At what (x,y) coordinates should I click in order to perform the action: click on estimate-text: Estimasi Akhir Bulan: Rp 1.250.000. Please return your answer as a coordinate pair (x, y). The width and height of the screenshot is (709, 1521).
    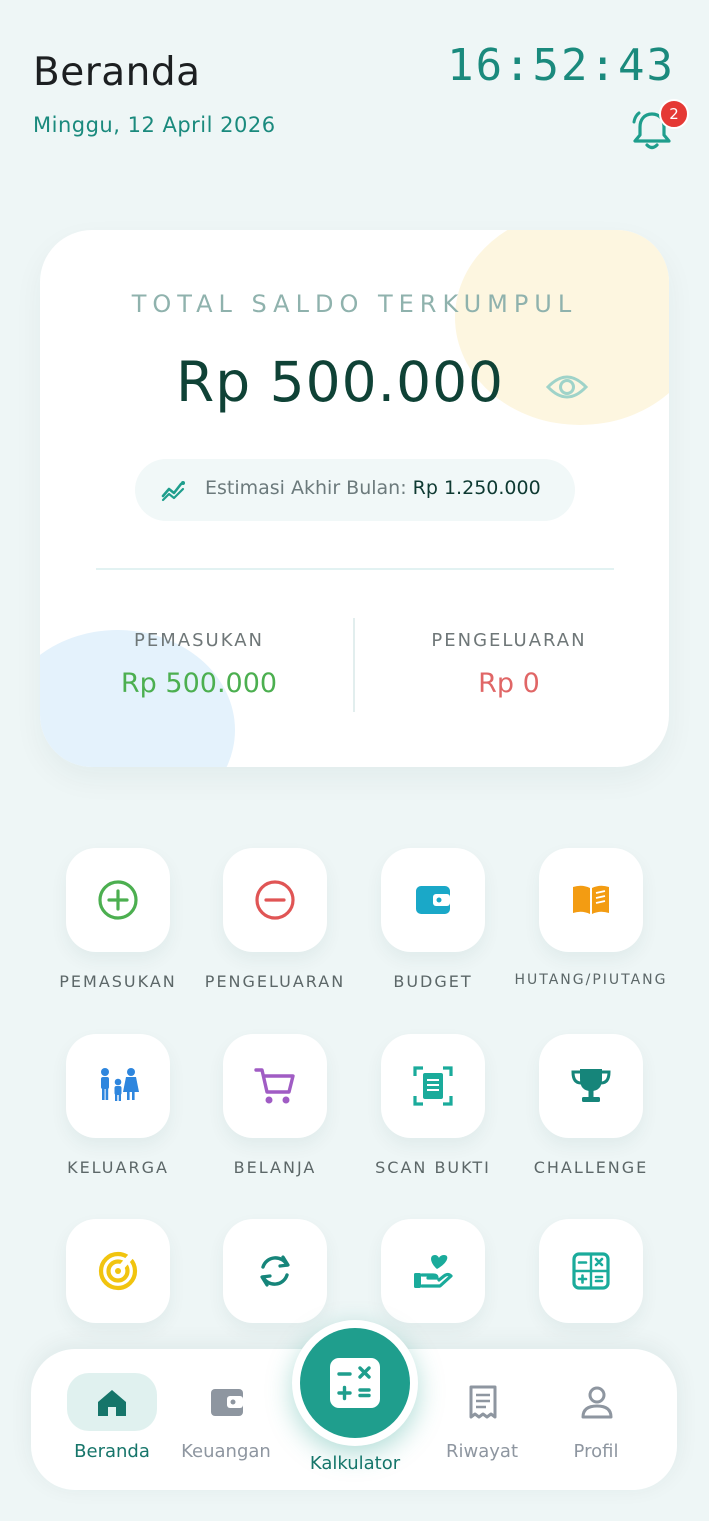
    Looking at the image, I should click on (373, 488).